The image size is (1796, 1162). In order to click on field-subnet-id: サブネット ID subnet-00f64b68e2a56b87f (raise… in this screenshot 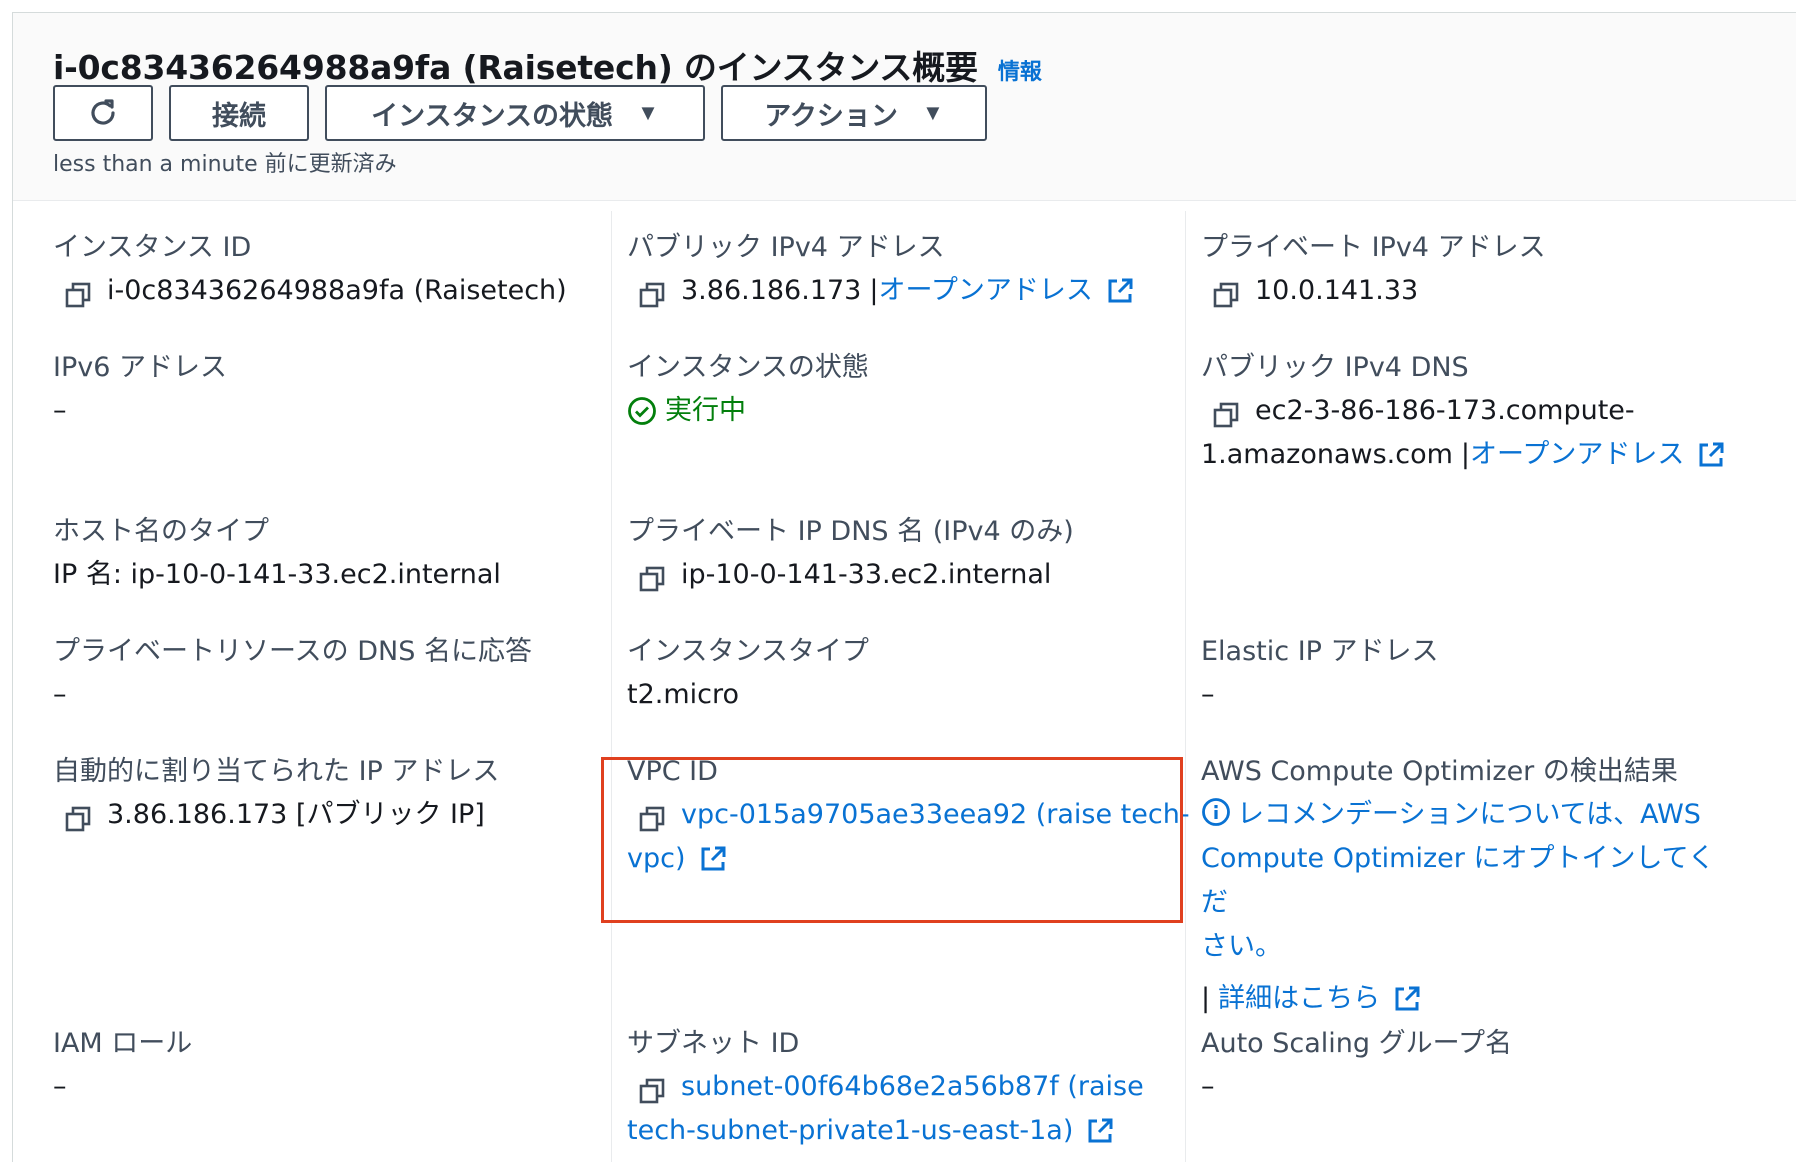, I will do `click(897, 1088)`.